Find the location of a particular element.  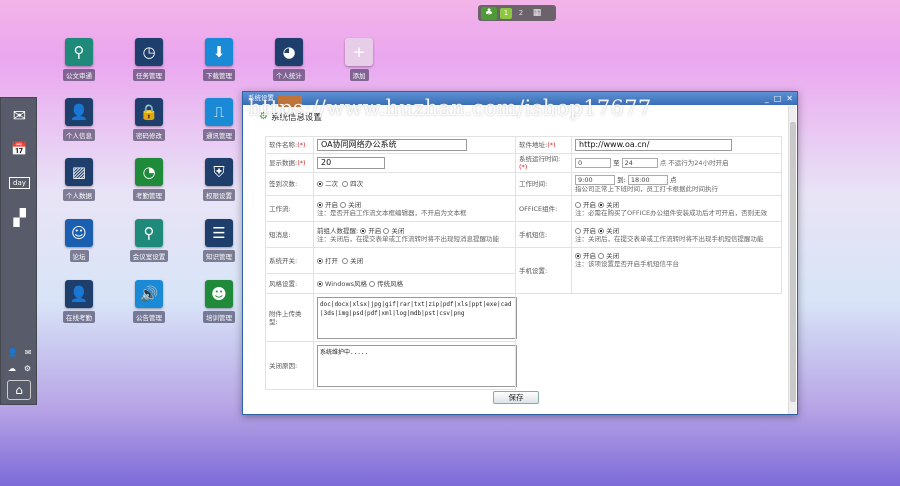

workflow-on-radio is located at coordinates (320, 204).